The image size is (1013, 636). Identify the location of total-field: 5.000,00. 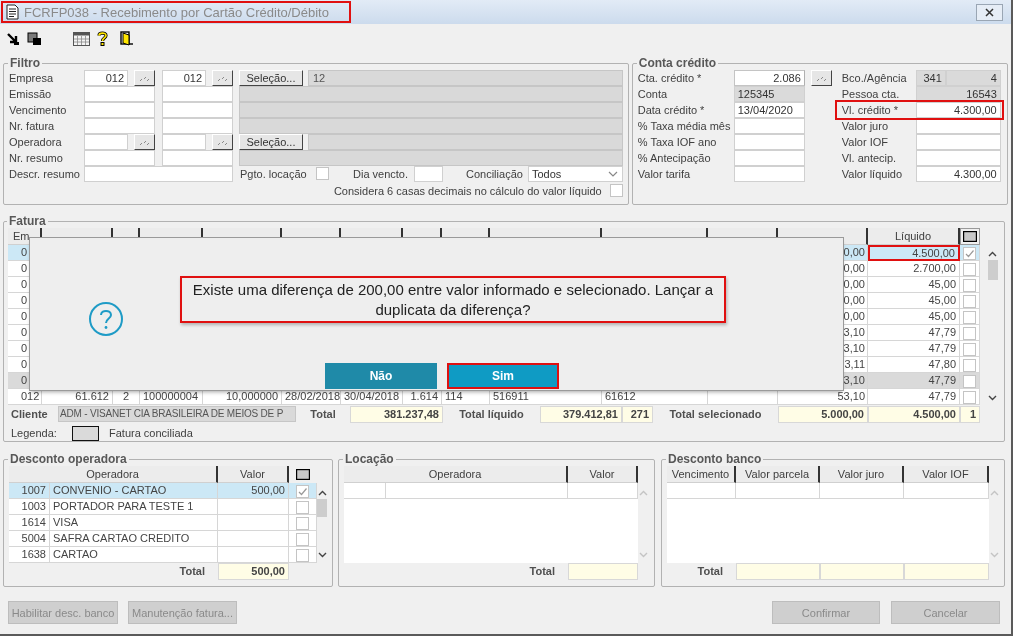
(823, 414).